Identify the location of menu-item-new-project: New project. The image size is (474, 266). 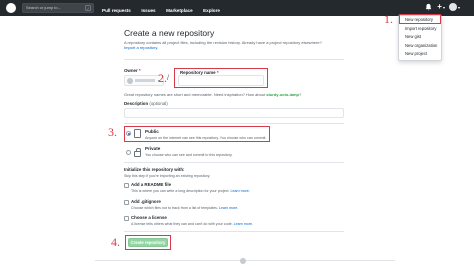
(420, 54).